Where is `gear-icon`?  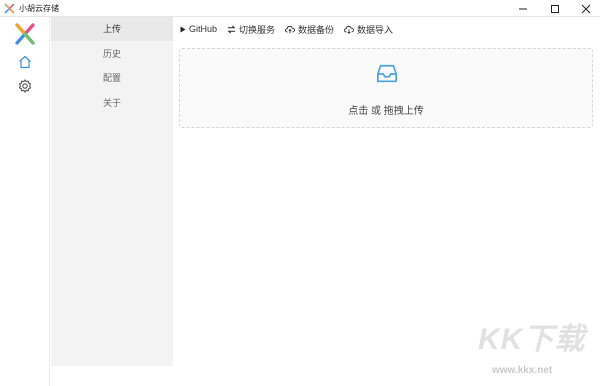 gear-icon is located at coordinates (25, 86).